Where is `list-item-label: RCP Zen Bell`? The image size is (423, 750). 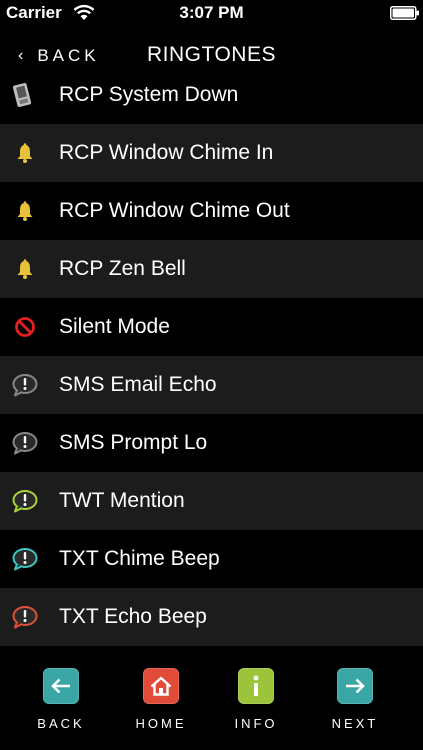 list-item-label: RCP Zen Bell is located at coordinates (122, 268).